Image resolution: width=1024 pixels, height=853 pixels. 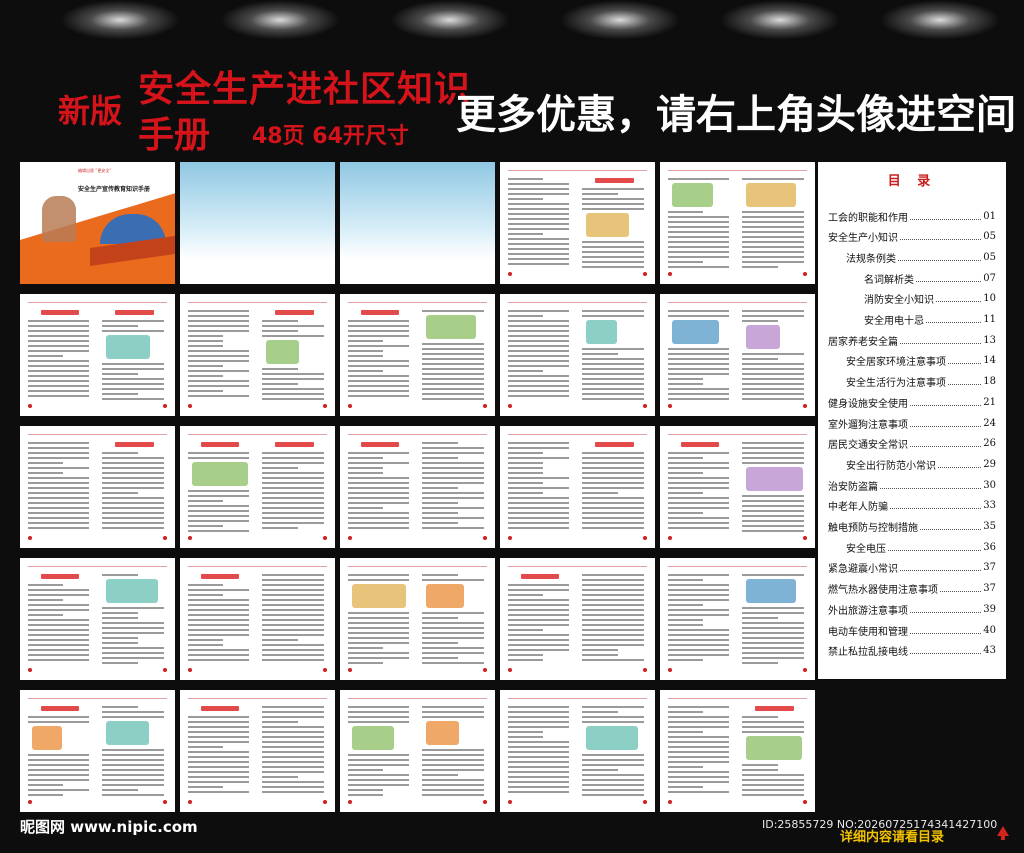 I want to click on toc-entry-page: 07, so click(x=989, y=278).